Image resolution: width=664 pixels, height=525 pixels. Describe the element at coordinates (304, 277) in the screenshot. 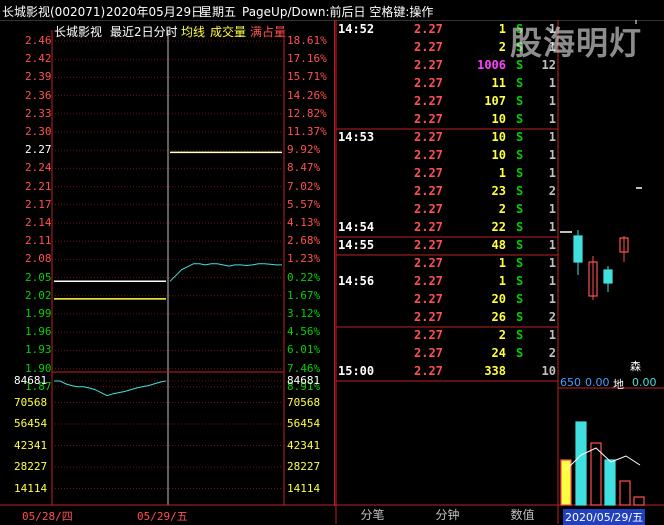

I see `percent-tick: 0.22%` at that location.